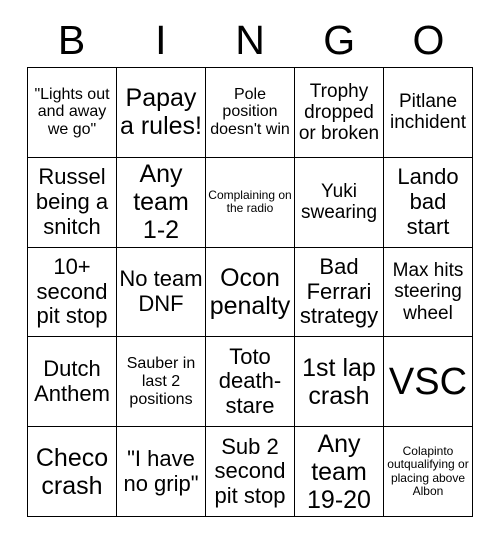 The height and width of the screenshot is (544, 500). I want to click on bingo-cell: Max hits steering wheel, so click(428, 292).